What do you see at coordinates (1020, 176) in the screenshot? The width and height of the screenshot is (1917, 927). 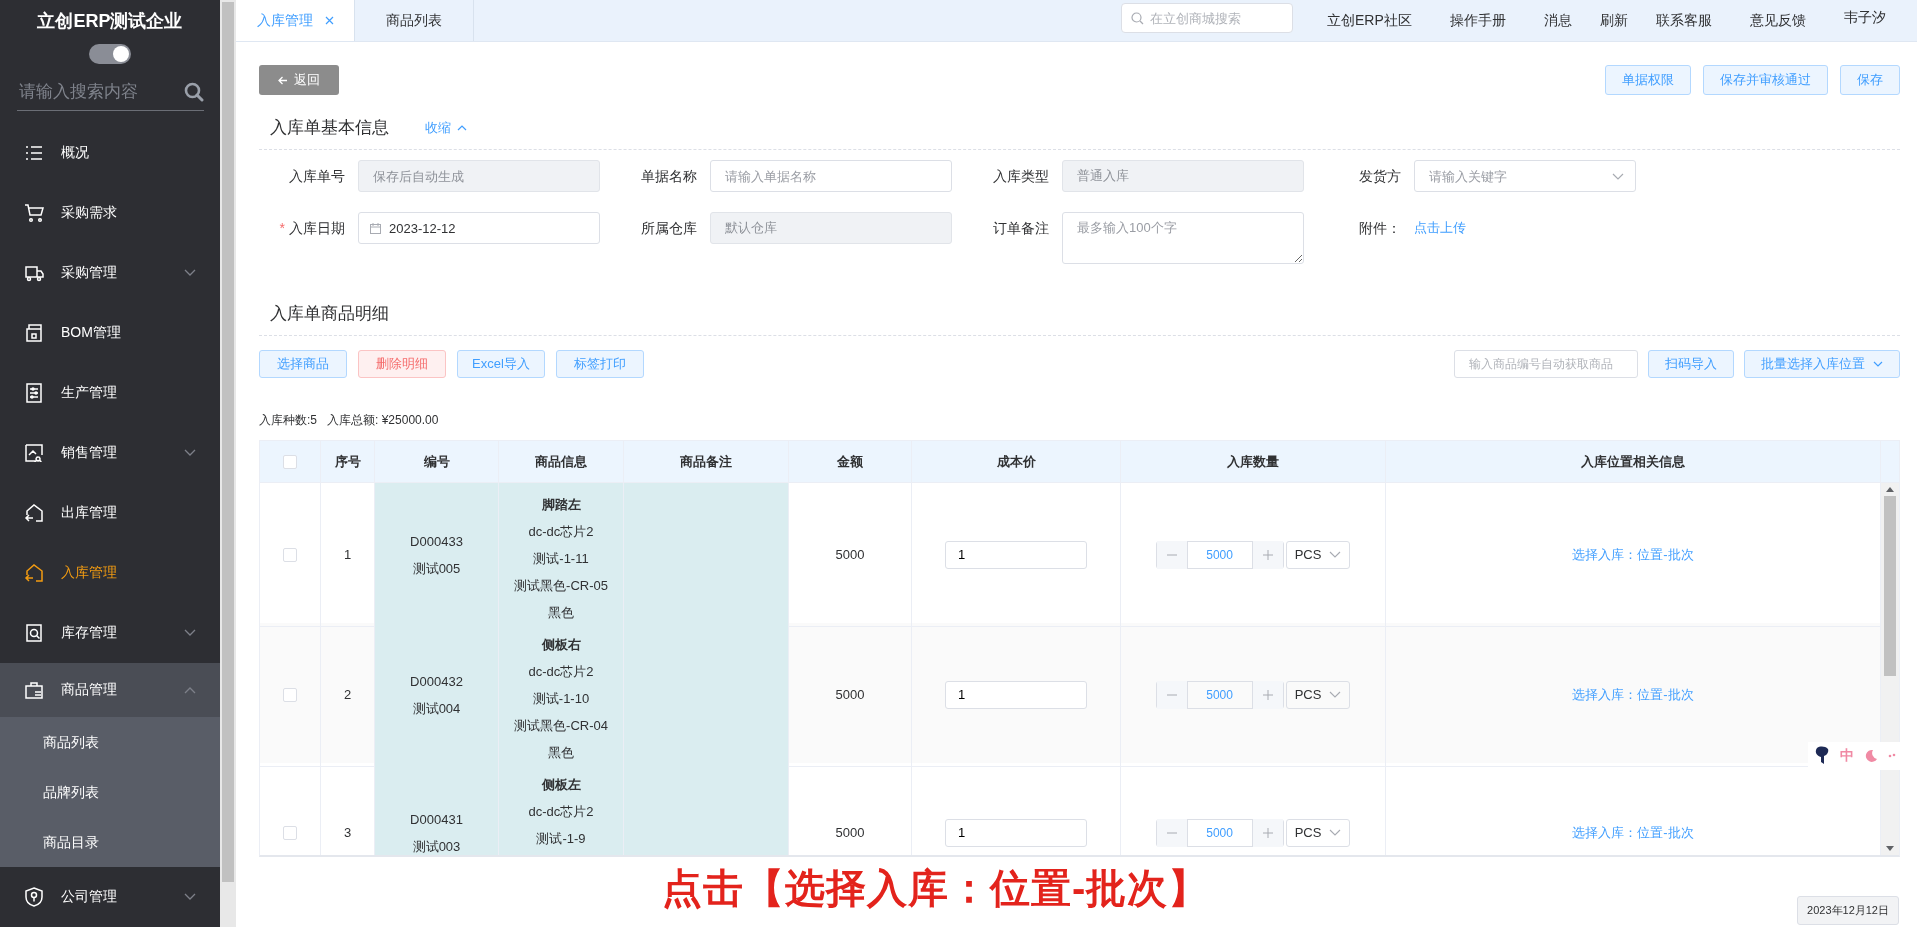 I see `field-label: 入库类型` at bounding box center [1020, 176].